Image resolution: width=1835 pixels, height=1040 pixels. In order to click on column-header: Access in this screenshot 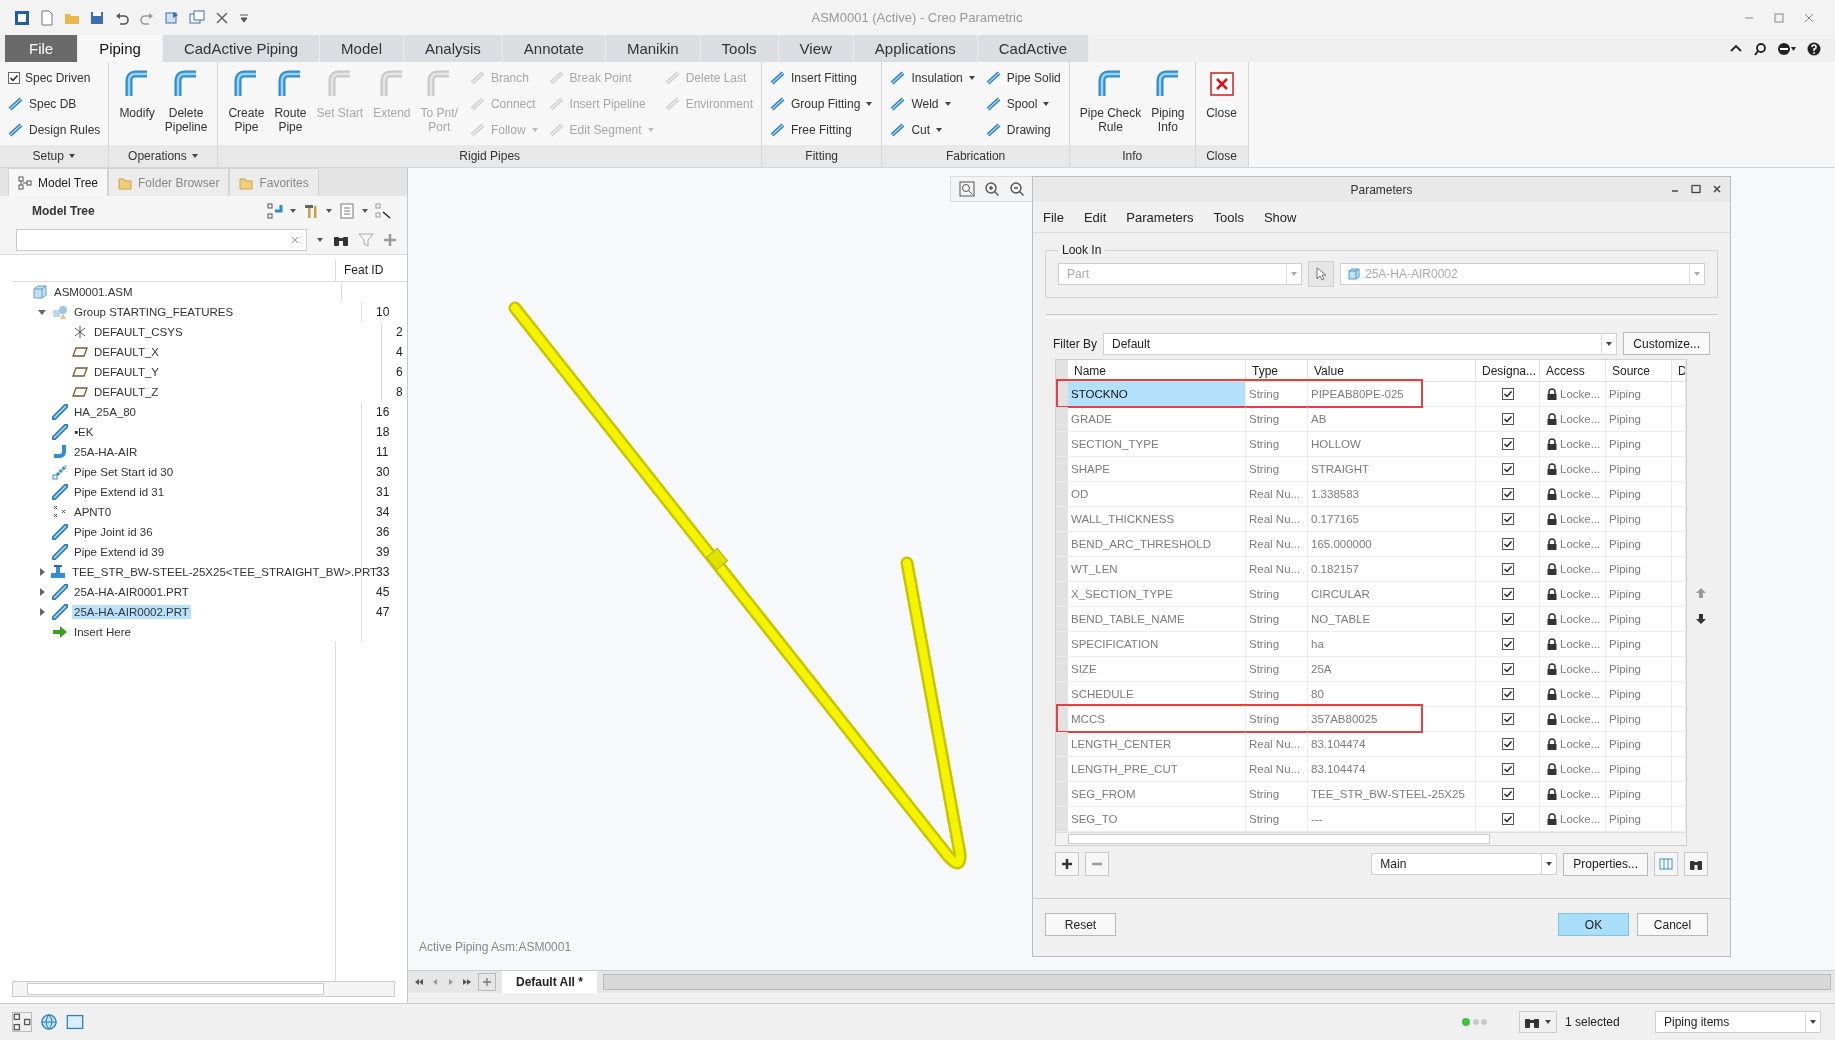, I will do `click(1573, 370)`.